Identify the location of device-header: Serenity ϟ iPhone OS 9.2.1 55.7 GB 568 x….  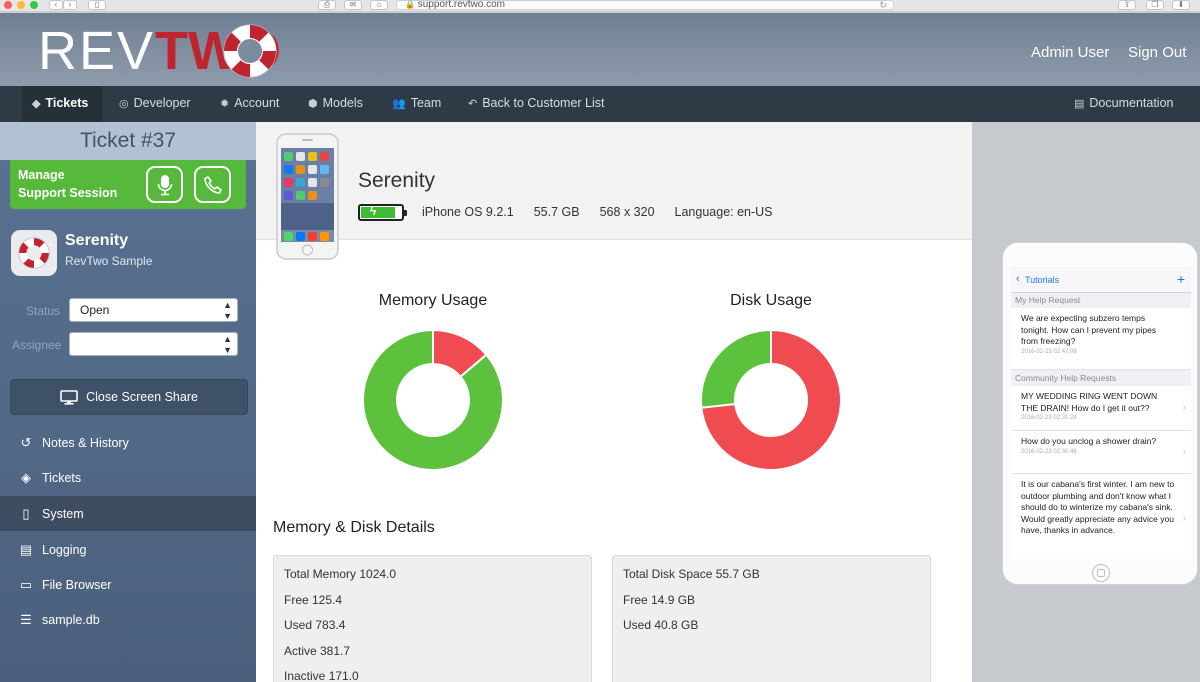
(614, 191).